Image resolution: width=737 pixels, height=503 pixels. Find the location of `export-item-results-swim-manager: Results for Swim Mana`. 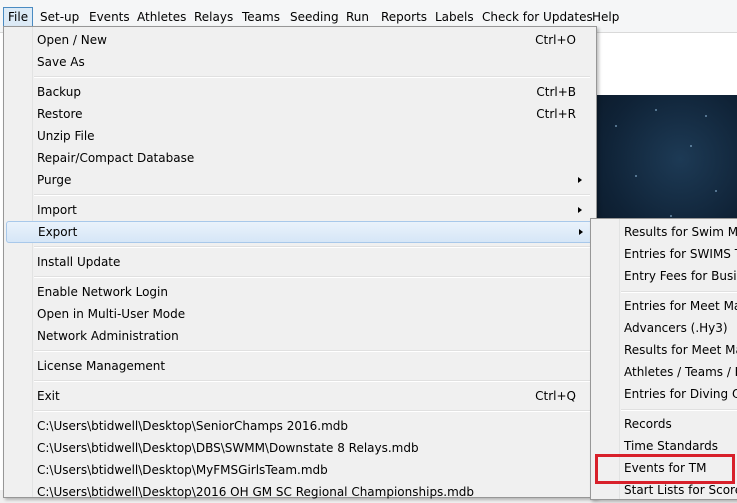

export-item-results-swim-manager: Results for Swim Mana is located at coordinates (680, 232).